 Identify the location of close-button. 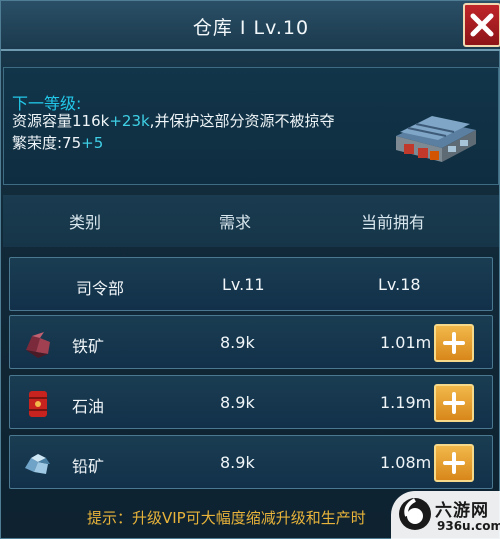
(481, 25).